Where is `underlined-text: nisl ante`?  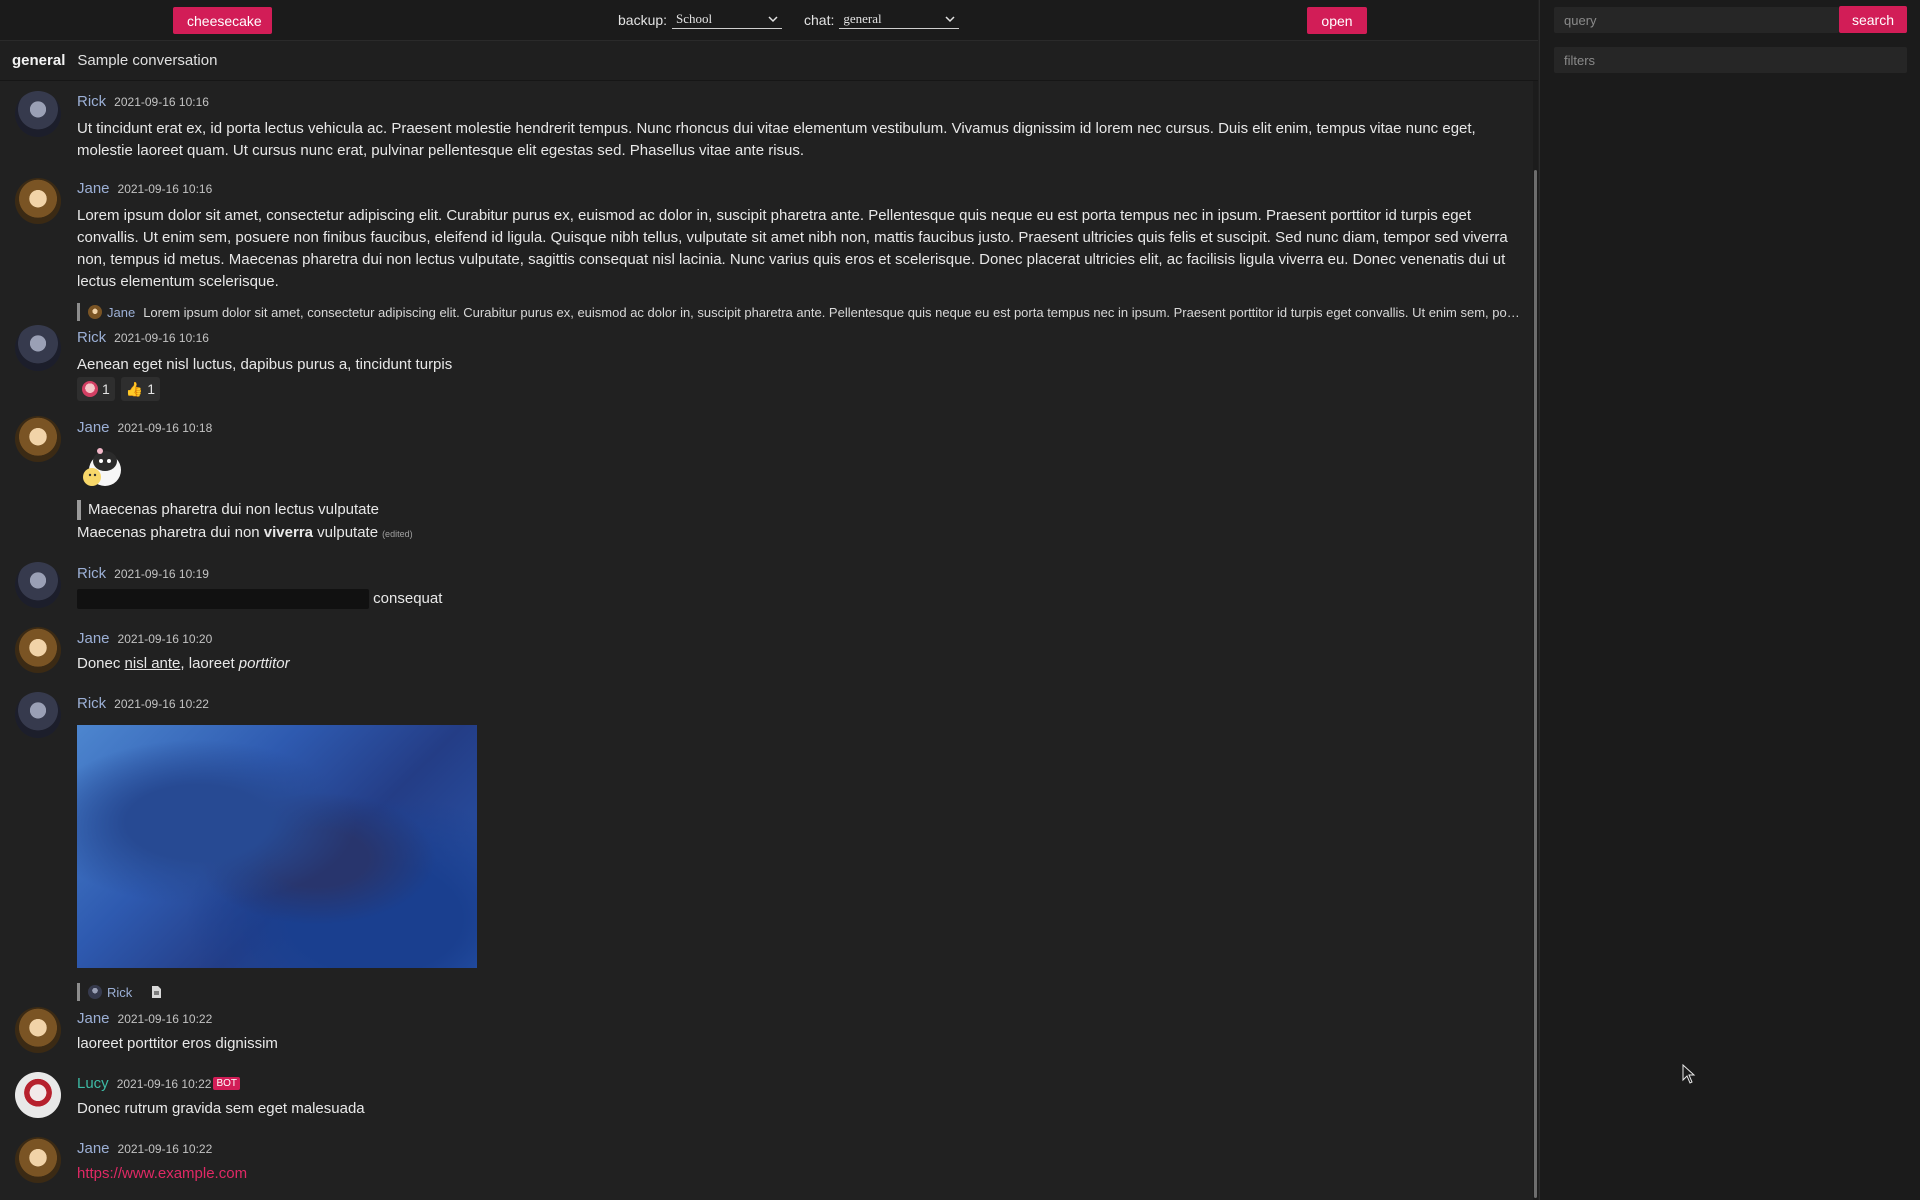
underlined-text: nisl ante is located at coordinates (152, 663).